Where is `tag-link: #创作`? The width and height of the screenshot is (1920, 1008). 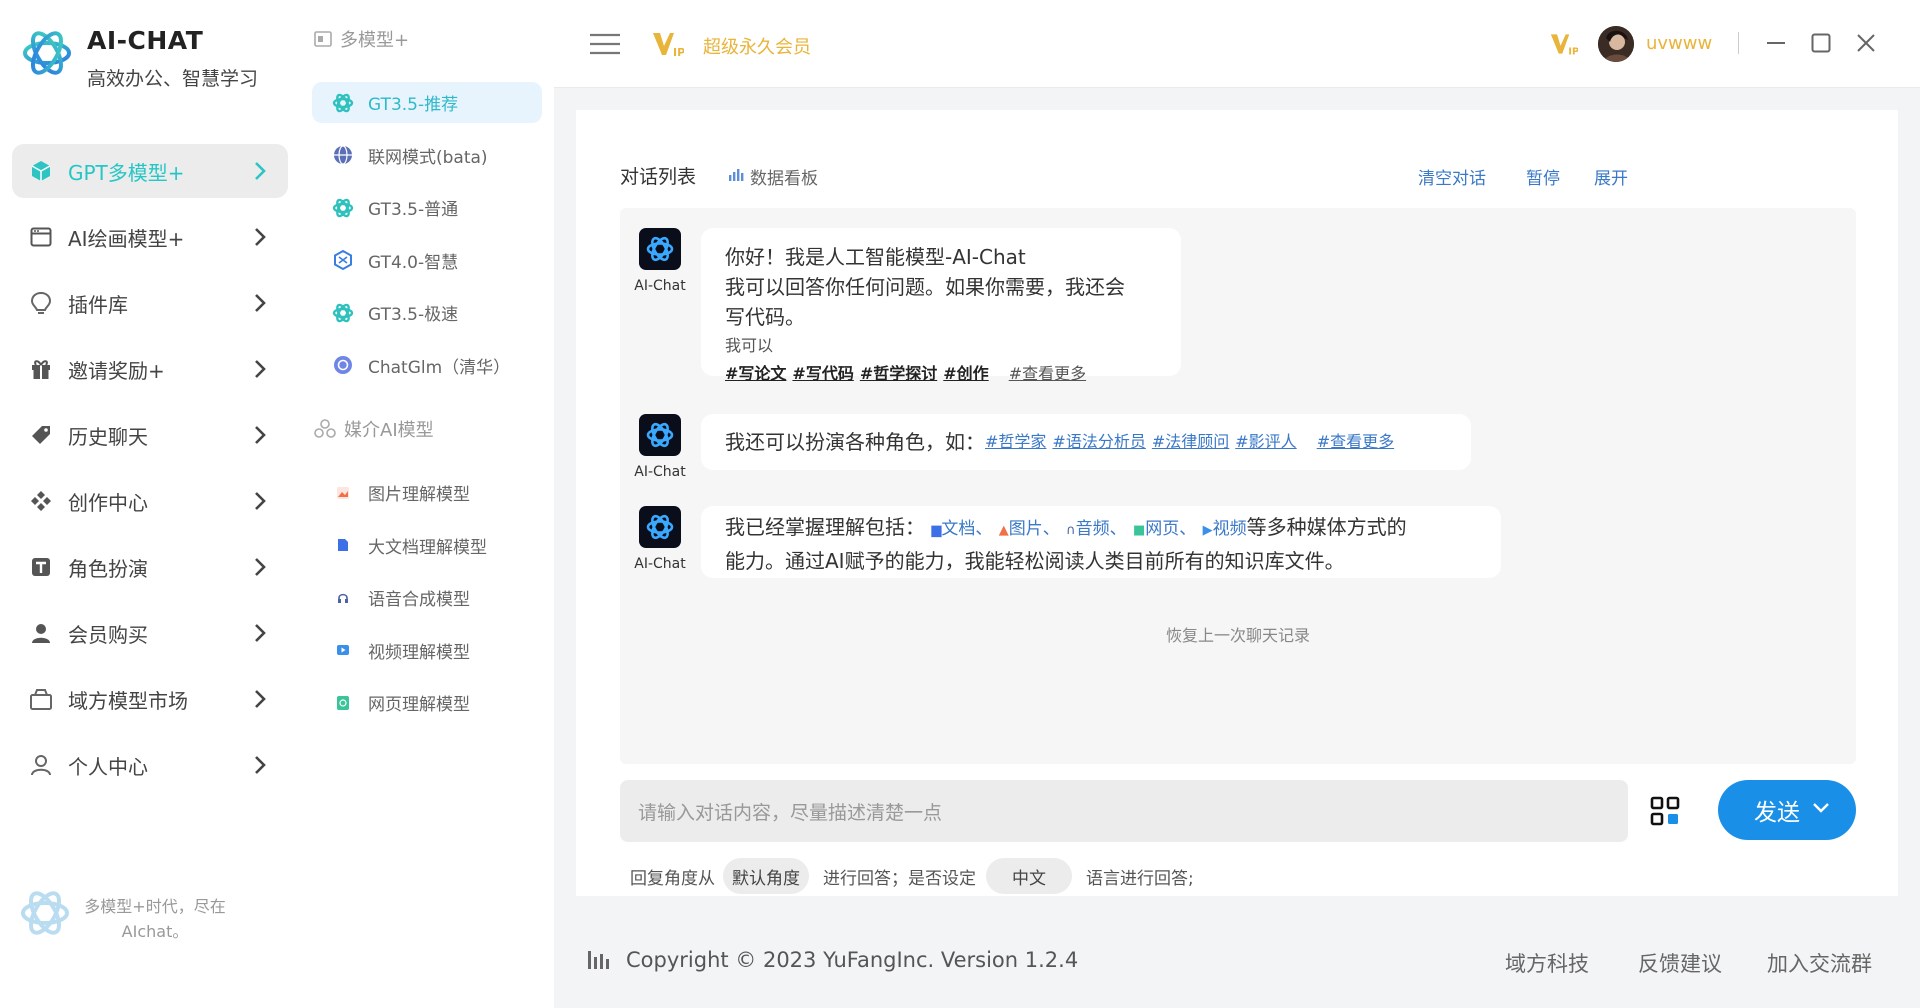
tag-link: #创作 is located at coordinates (965, 373).